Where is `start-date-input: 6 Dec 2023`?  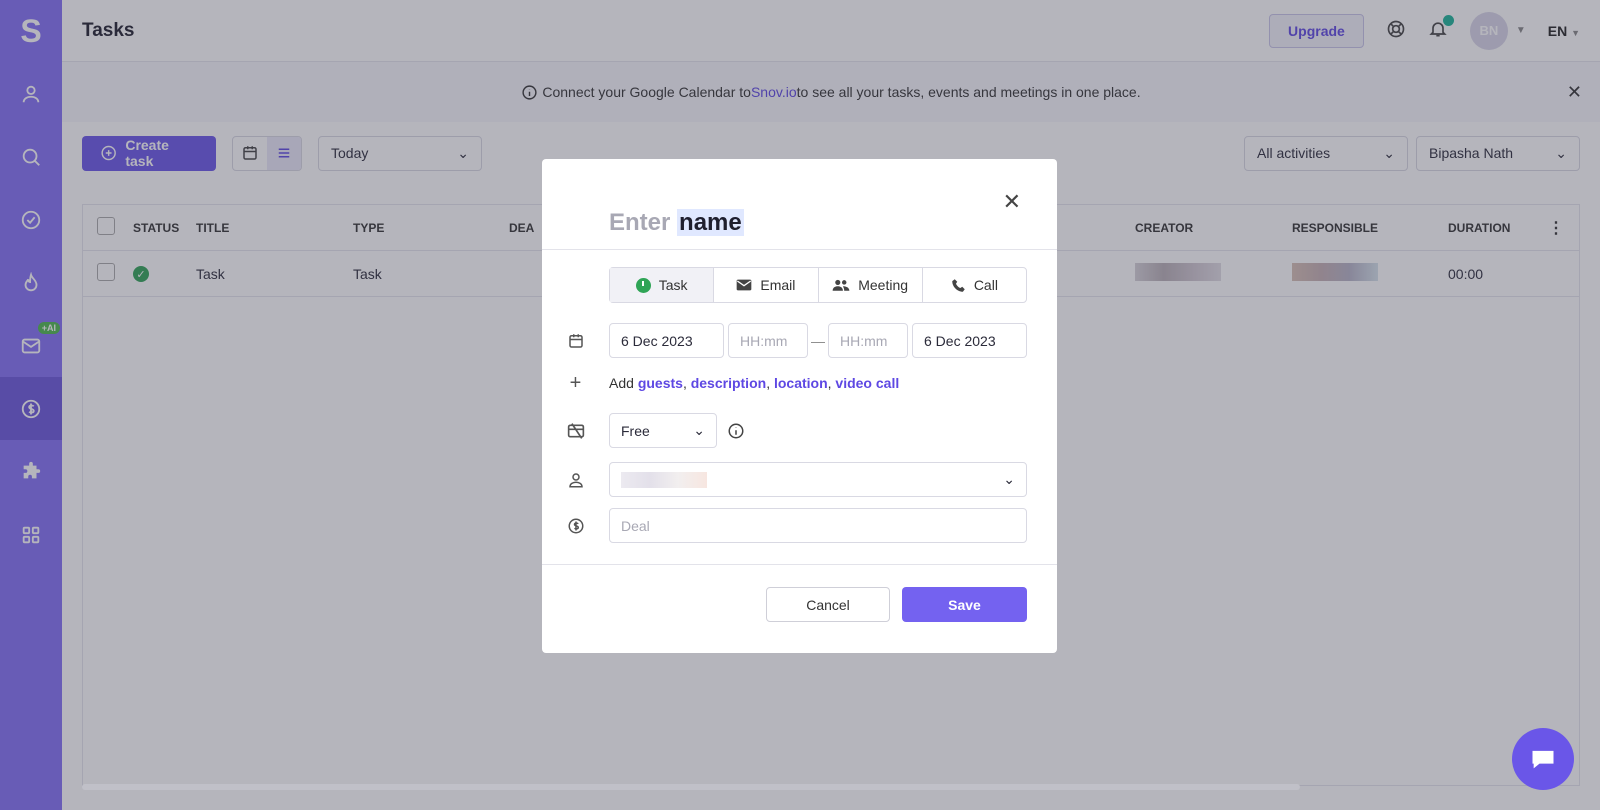 start-date-input: 6 Dec 2023 is located at coordinates (666, 340).